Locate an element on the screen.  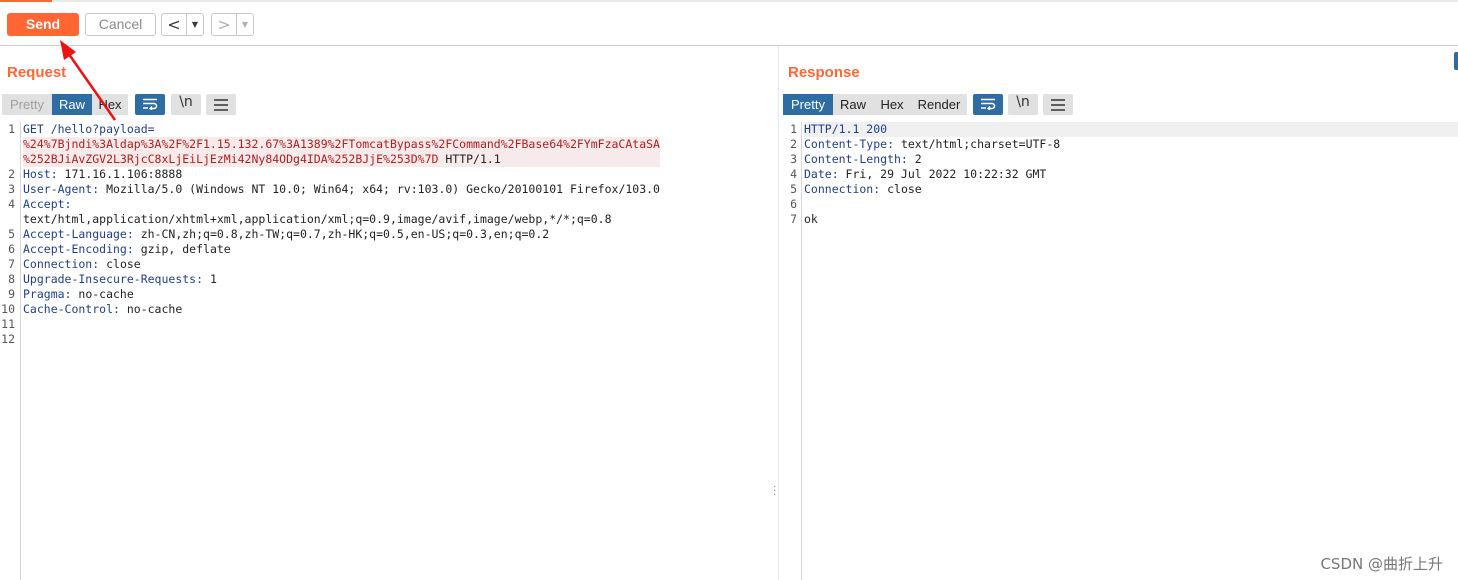
toolbar: Send Cancel < ▼ > ▼ is located at coordinates (729, 24).